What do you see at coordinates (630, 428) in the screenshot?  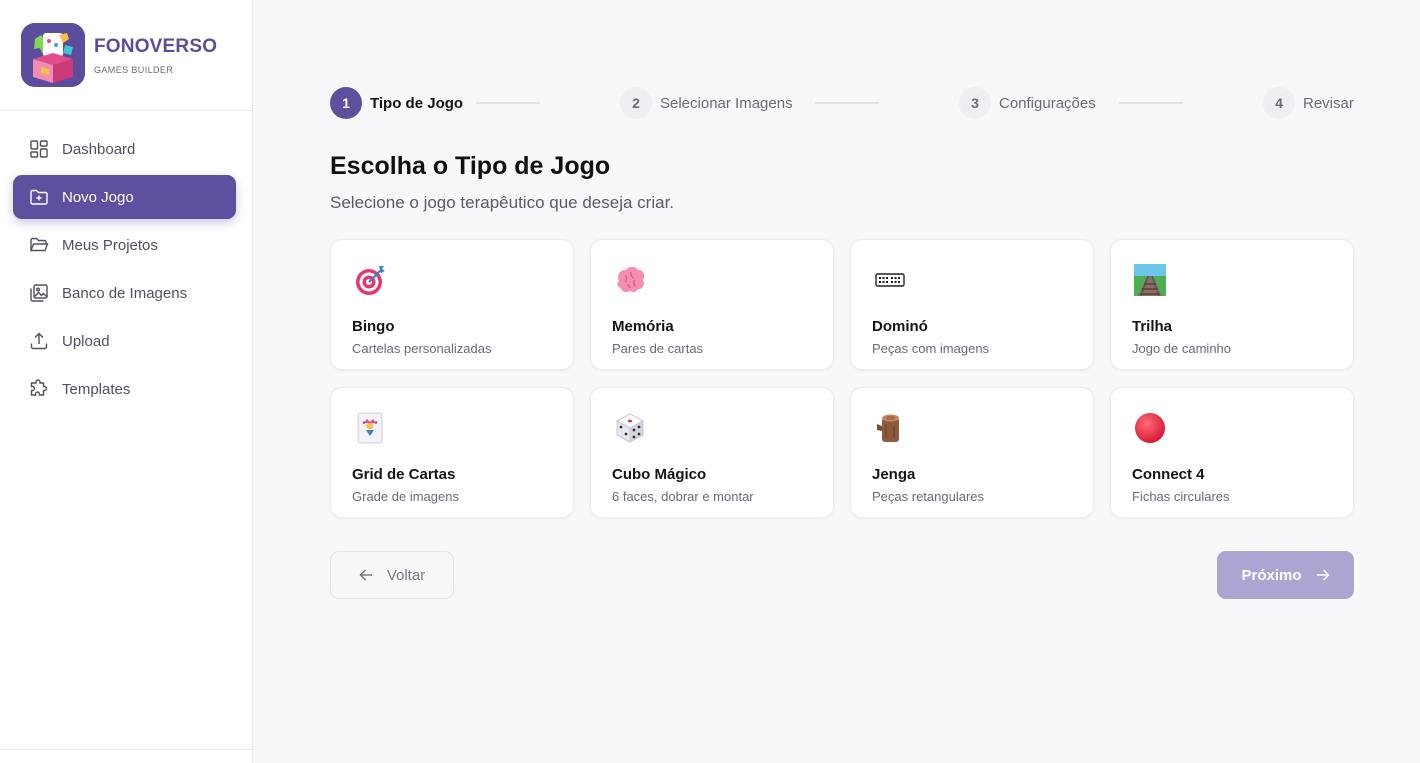 I see `dice-icon` at bounding box center [630, 428].